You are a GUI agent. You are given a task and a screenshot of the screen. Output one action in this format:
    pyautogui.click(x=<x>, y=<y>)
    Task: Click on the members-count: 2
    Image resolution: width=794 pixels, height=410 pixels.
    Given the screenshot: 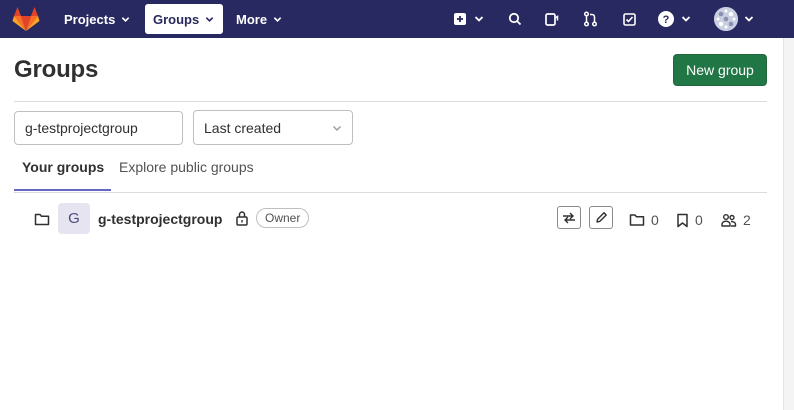 What is the action you would take?
    pyautogui.click(x=736, y=220)
    